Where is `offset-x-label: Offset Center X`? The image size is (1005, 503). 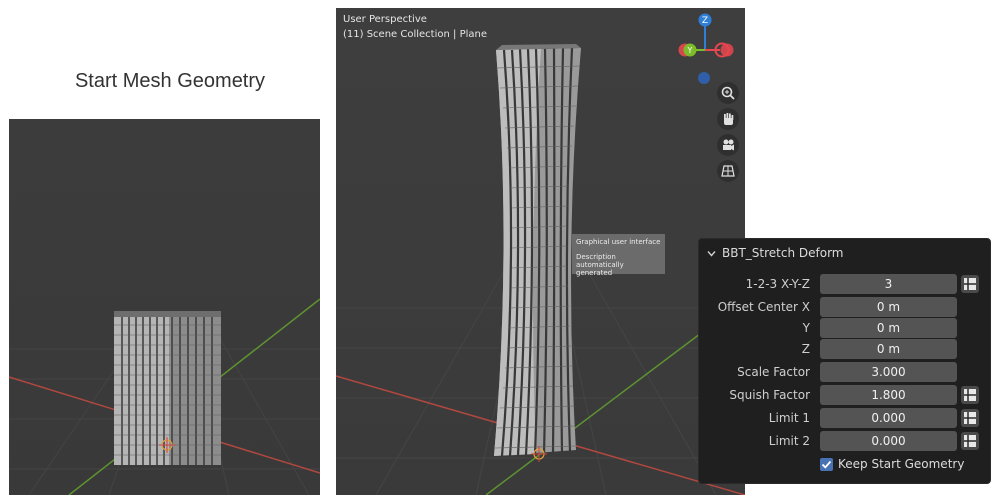
offset-x-label: Offset Center X is located at coordinates (763, 307).